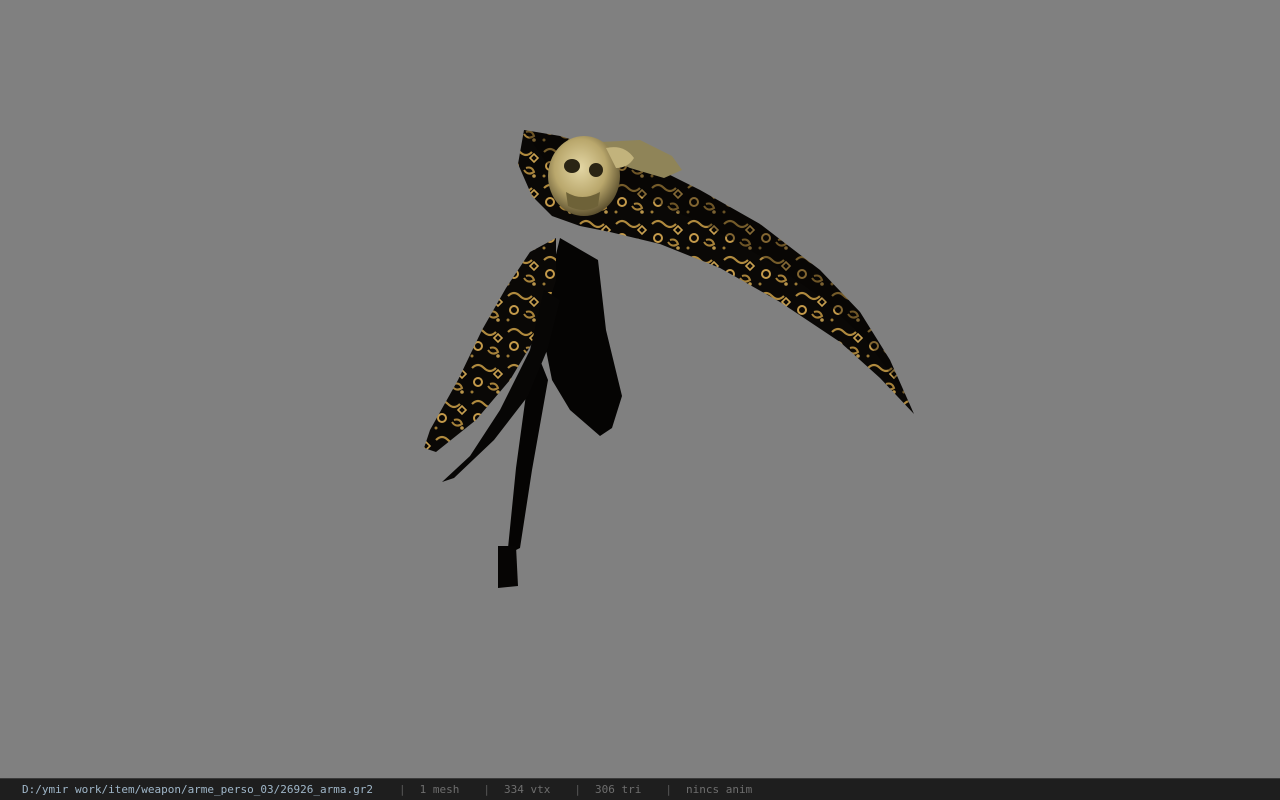  I want to click on triangle-count-label: 306 tri, so click(618, 789).